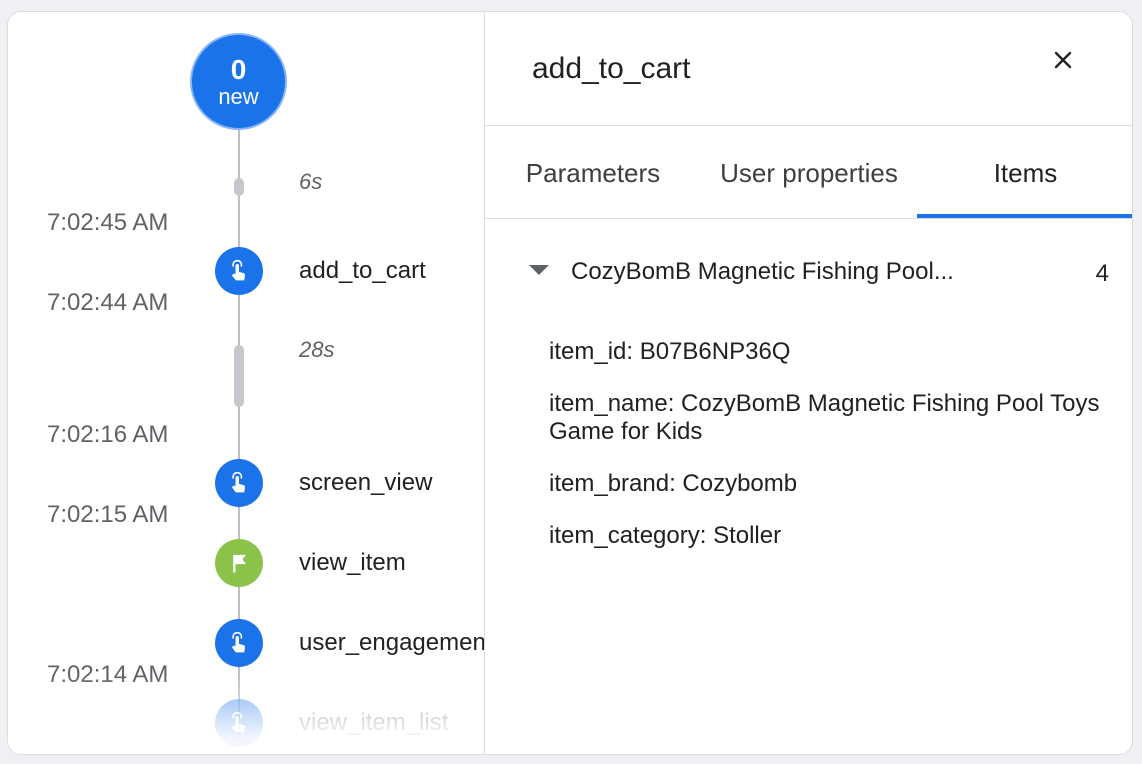 This screenshot has width=1142, height=764. I want to click on tab-user-properties: User properties, so click(809, 173).